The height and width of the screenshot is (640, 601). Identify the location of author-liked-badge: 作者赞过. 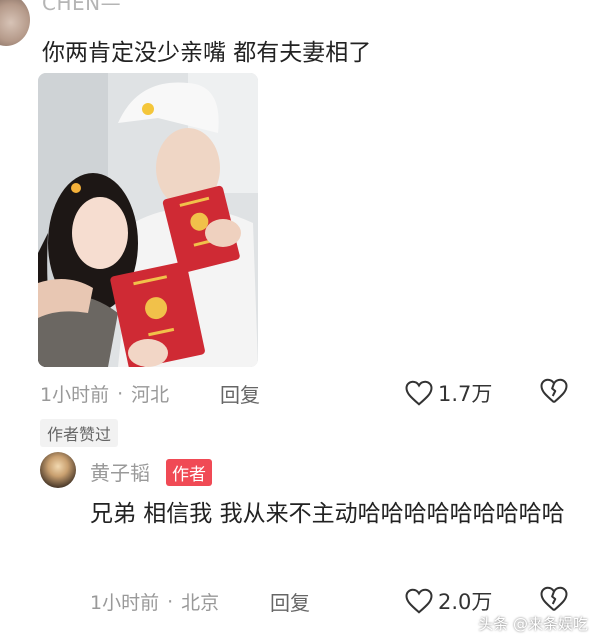
(79, 433).